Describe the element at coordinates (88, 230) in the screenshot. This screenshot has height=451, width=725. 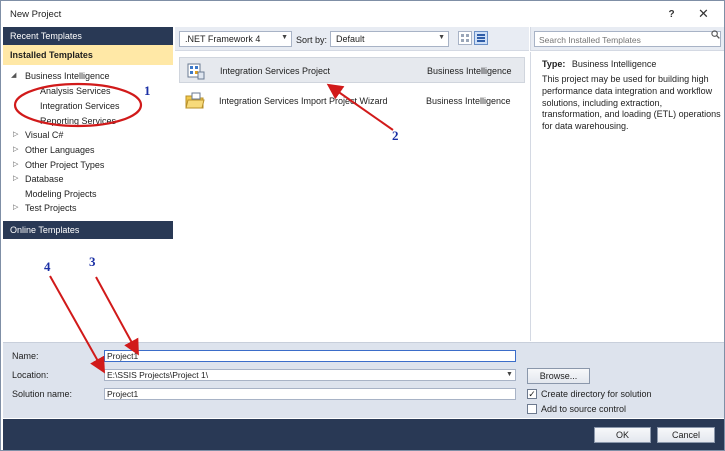
I see `online-templates-header: Online Templates` at that location.